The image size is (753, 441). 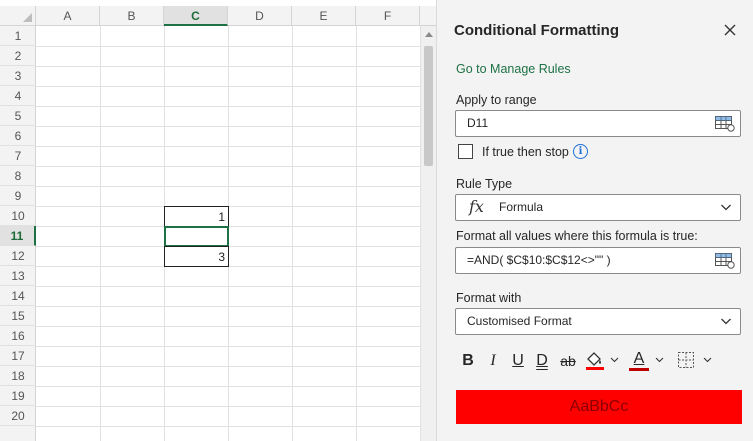 I want to click on column-header-f: F, so click(x=388, y=16).